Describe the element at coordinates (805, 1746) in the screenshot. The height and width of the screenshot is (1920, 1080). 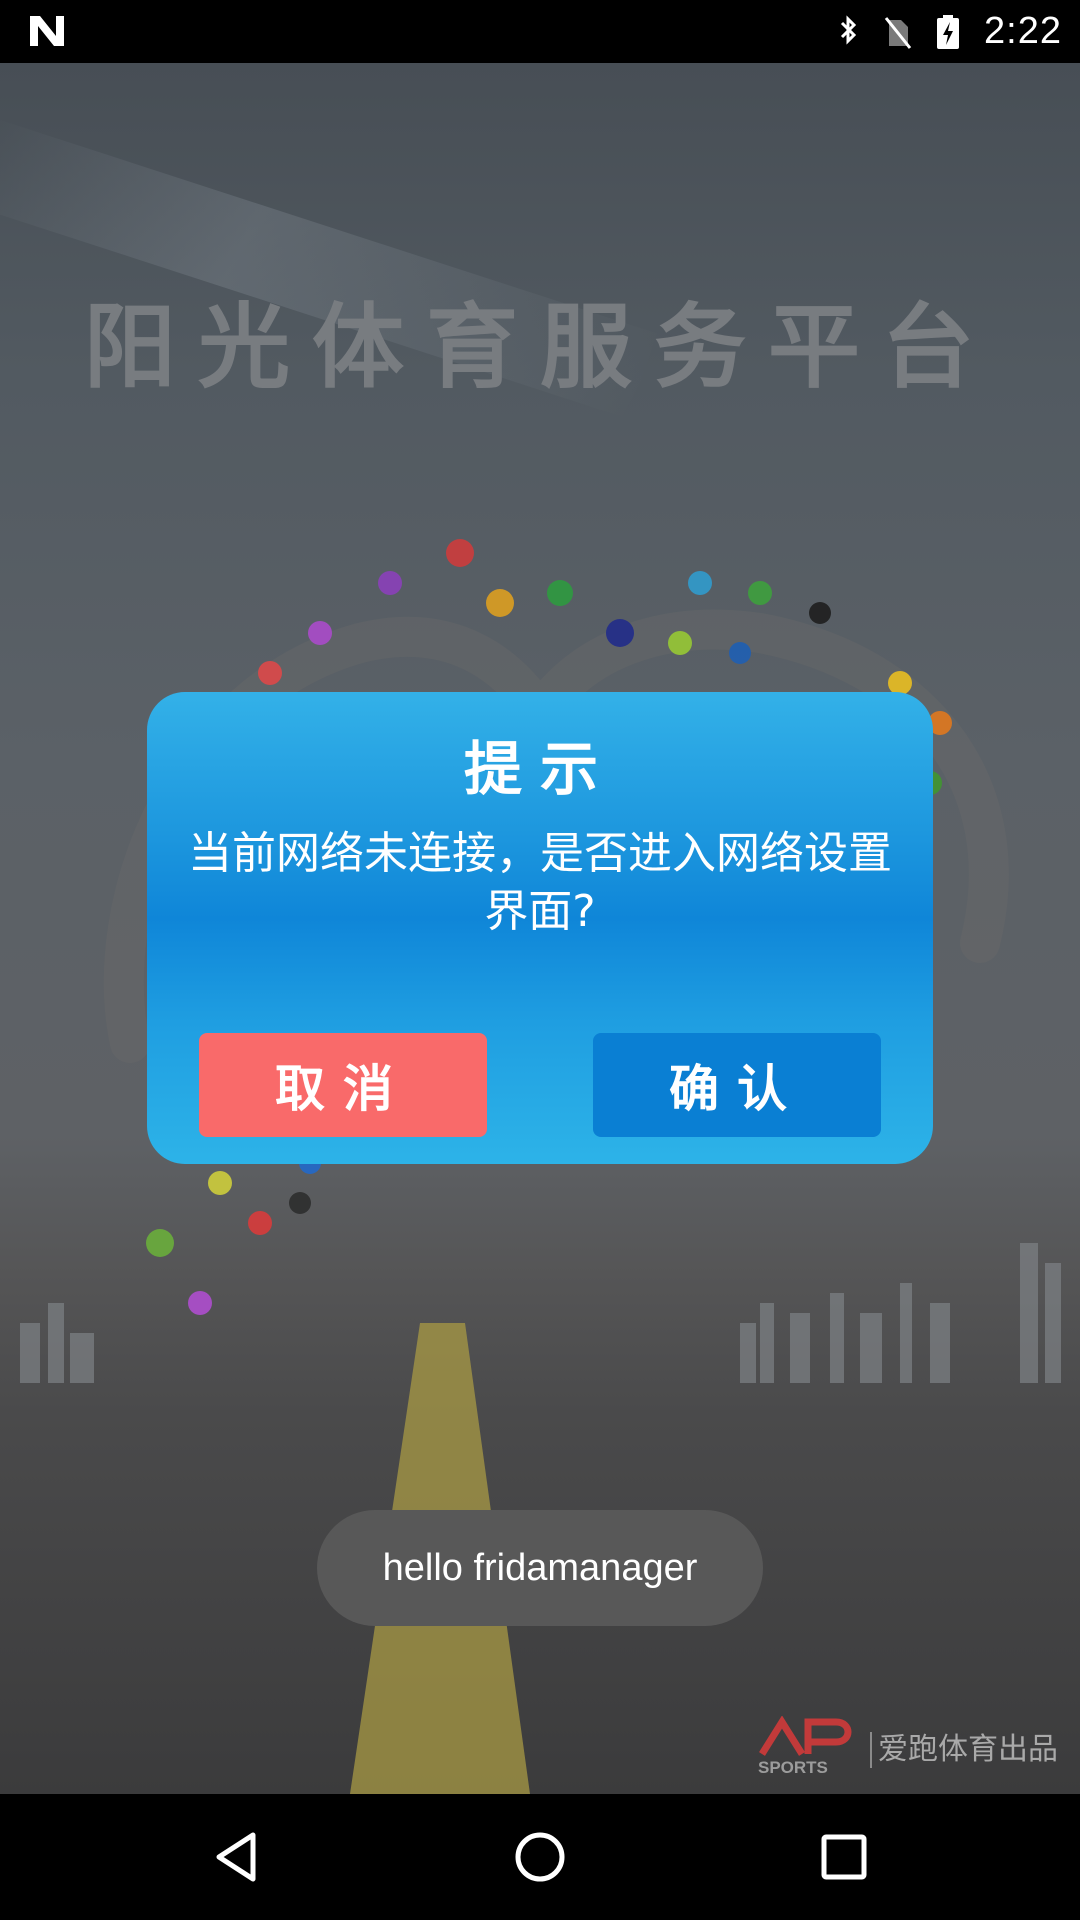
I see `ap-sports-logo: SPORTS` at that location.